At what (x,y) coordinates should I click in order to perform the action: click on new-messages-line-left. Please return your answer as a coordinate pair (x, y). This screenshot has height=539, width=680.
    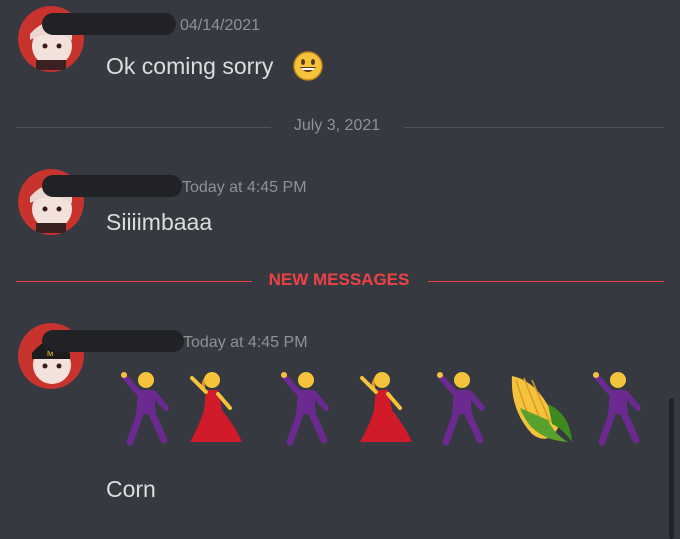
    Looking at the image, I should click on (134, 281).